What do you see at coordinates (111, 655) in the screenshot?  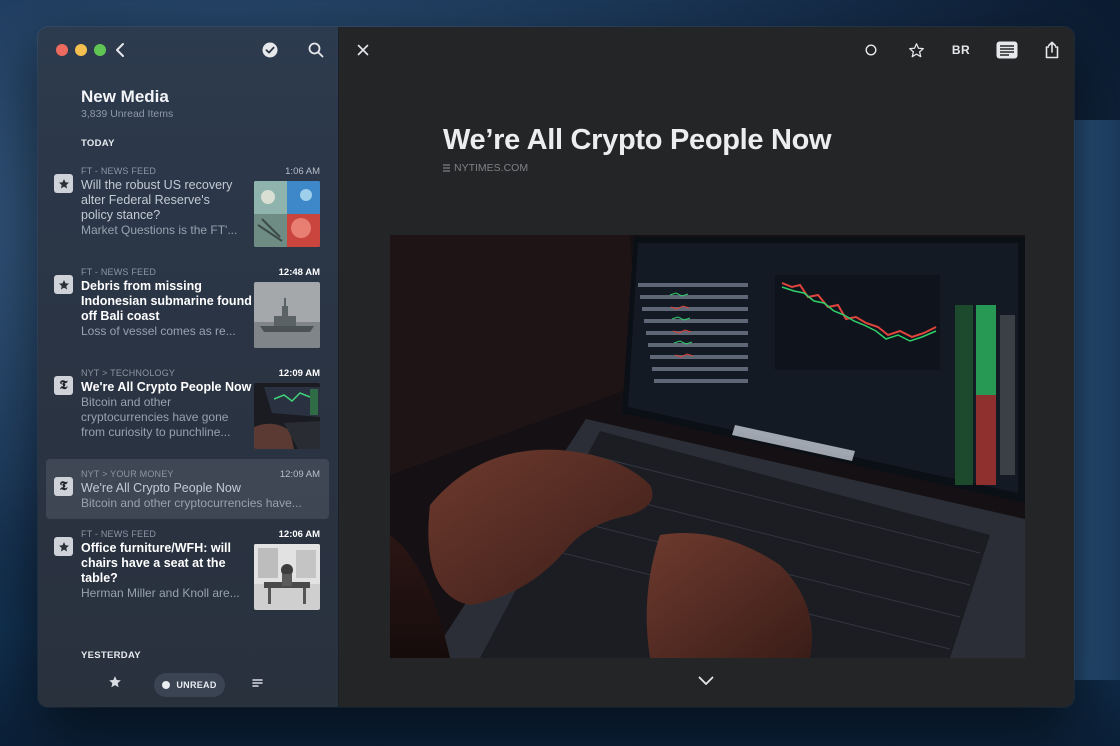 I see `section-yesterday: YESTERDAY` at bounding box center [111, 655].